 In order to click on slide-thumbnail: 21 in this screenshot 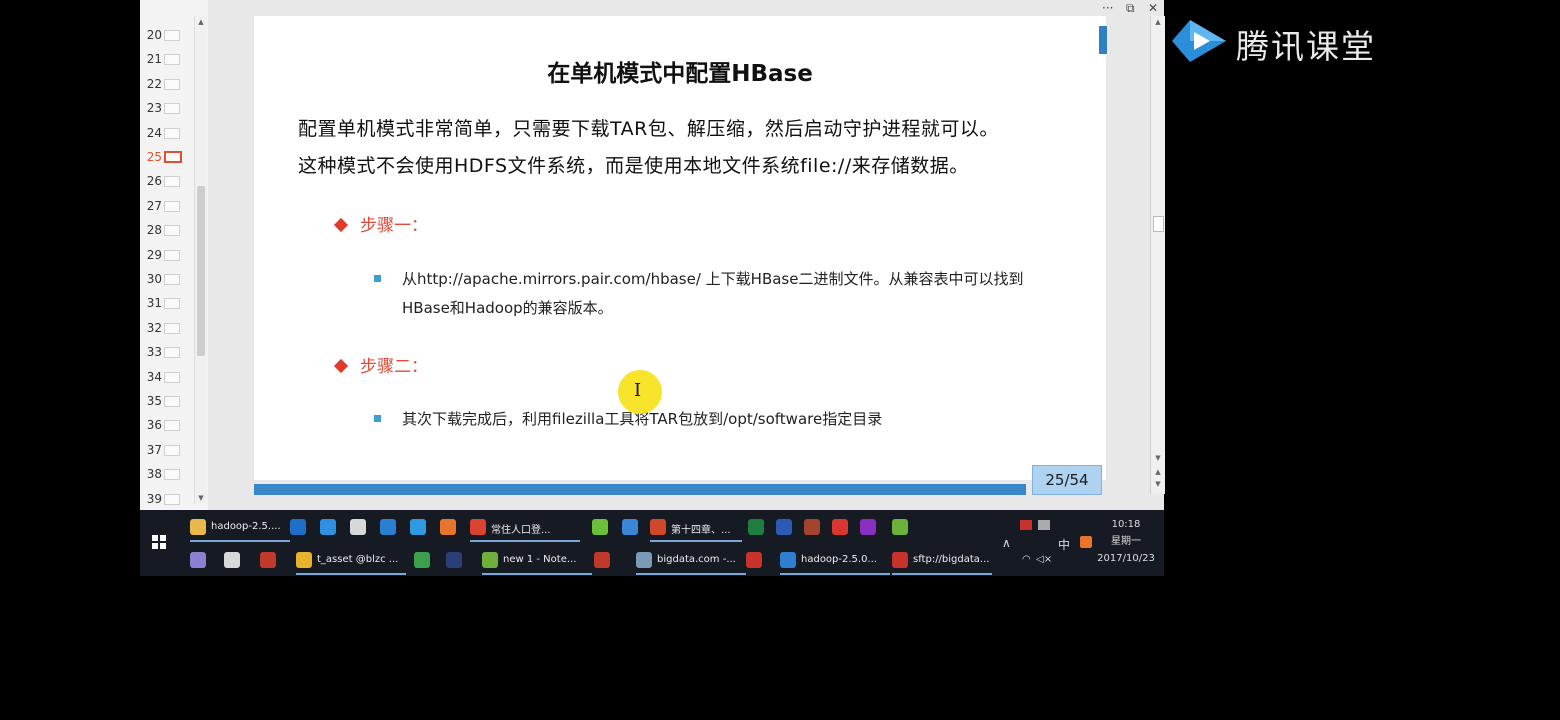, I will do `click(170, 59)`.